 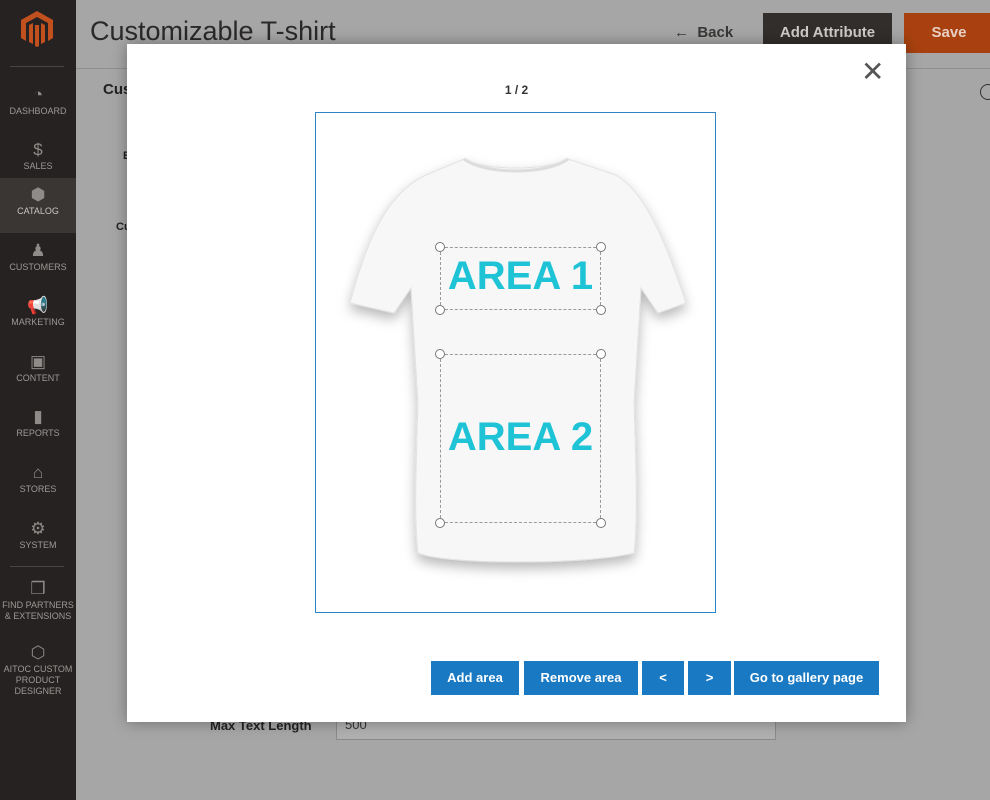 What do you see at coordinates (37, 29) in the screenshot?
I see `magento-logo` at bounding box center [37, 29].